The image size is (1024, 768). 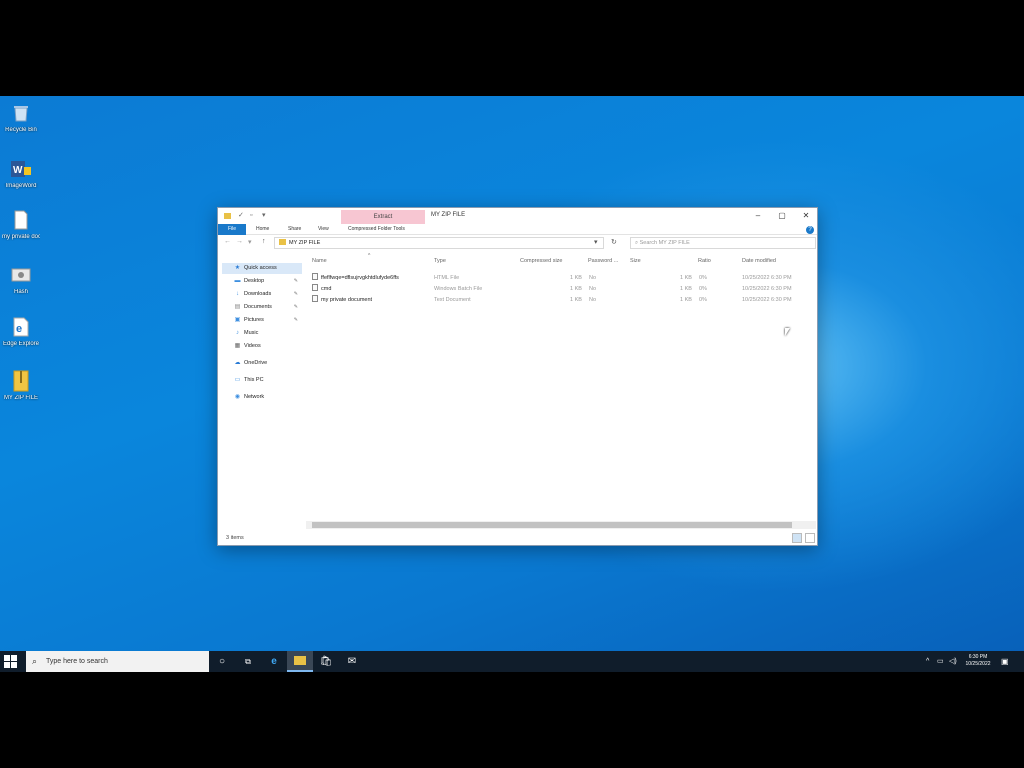 What do you see at coordinates (758, 216) in the screenshot?
I see `minimize-button: –` at bounding box center [758, 216].